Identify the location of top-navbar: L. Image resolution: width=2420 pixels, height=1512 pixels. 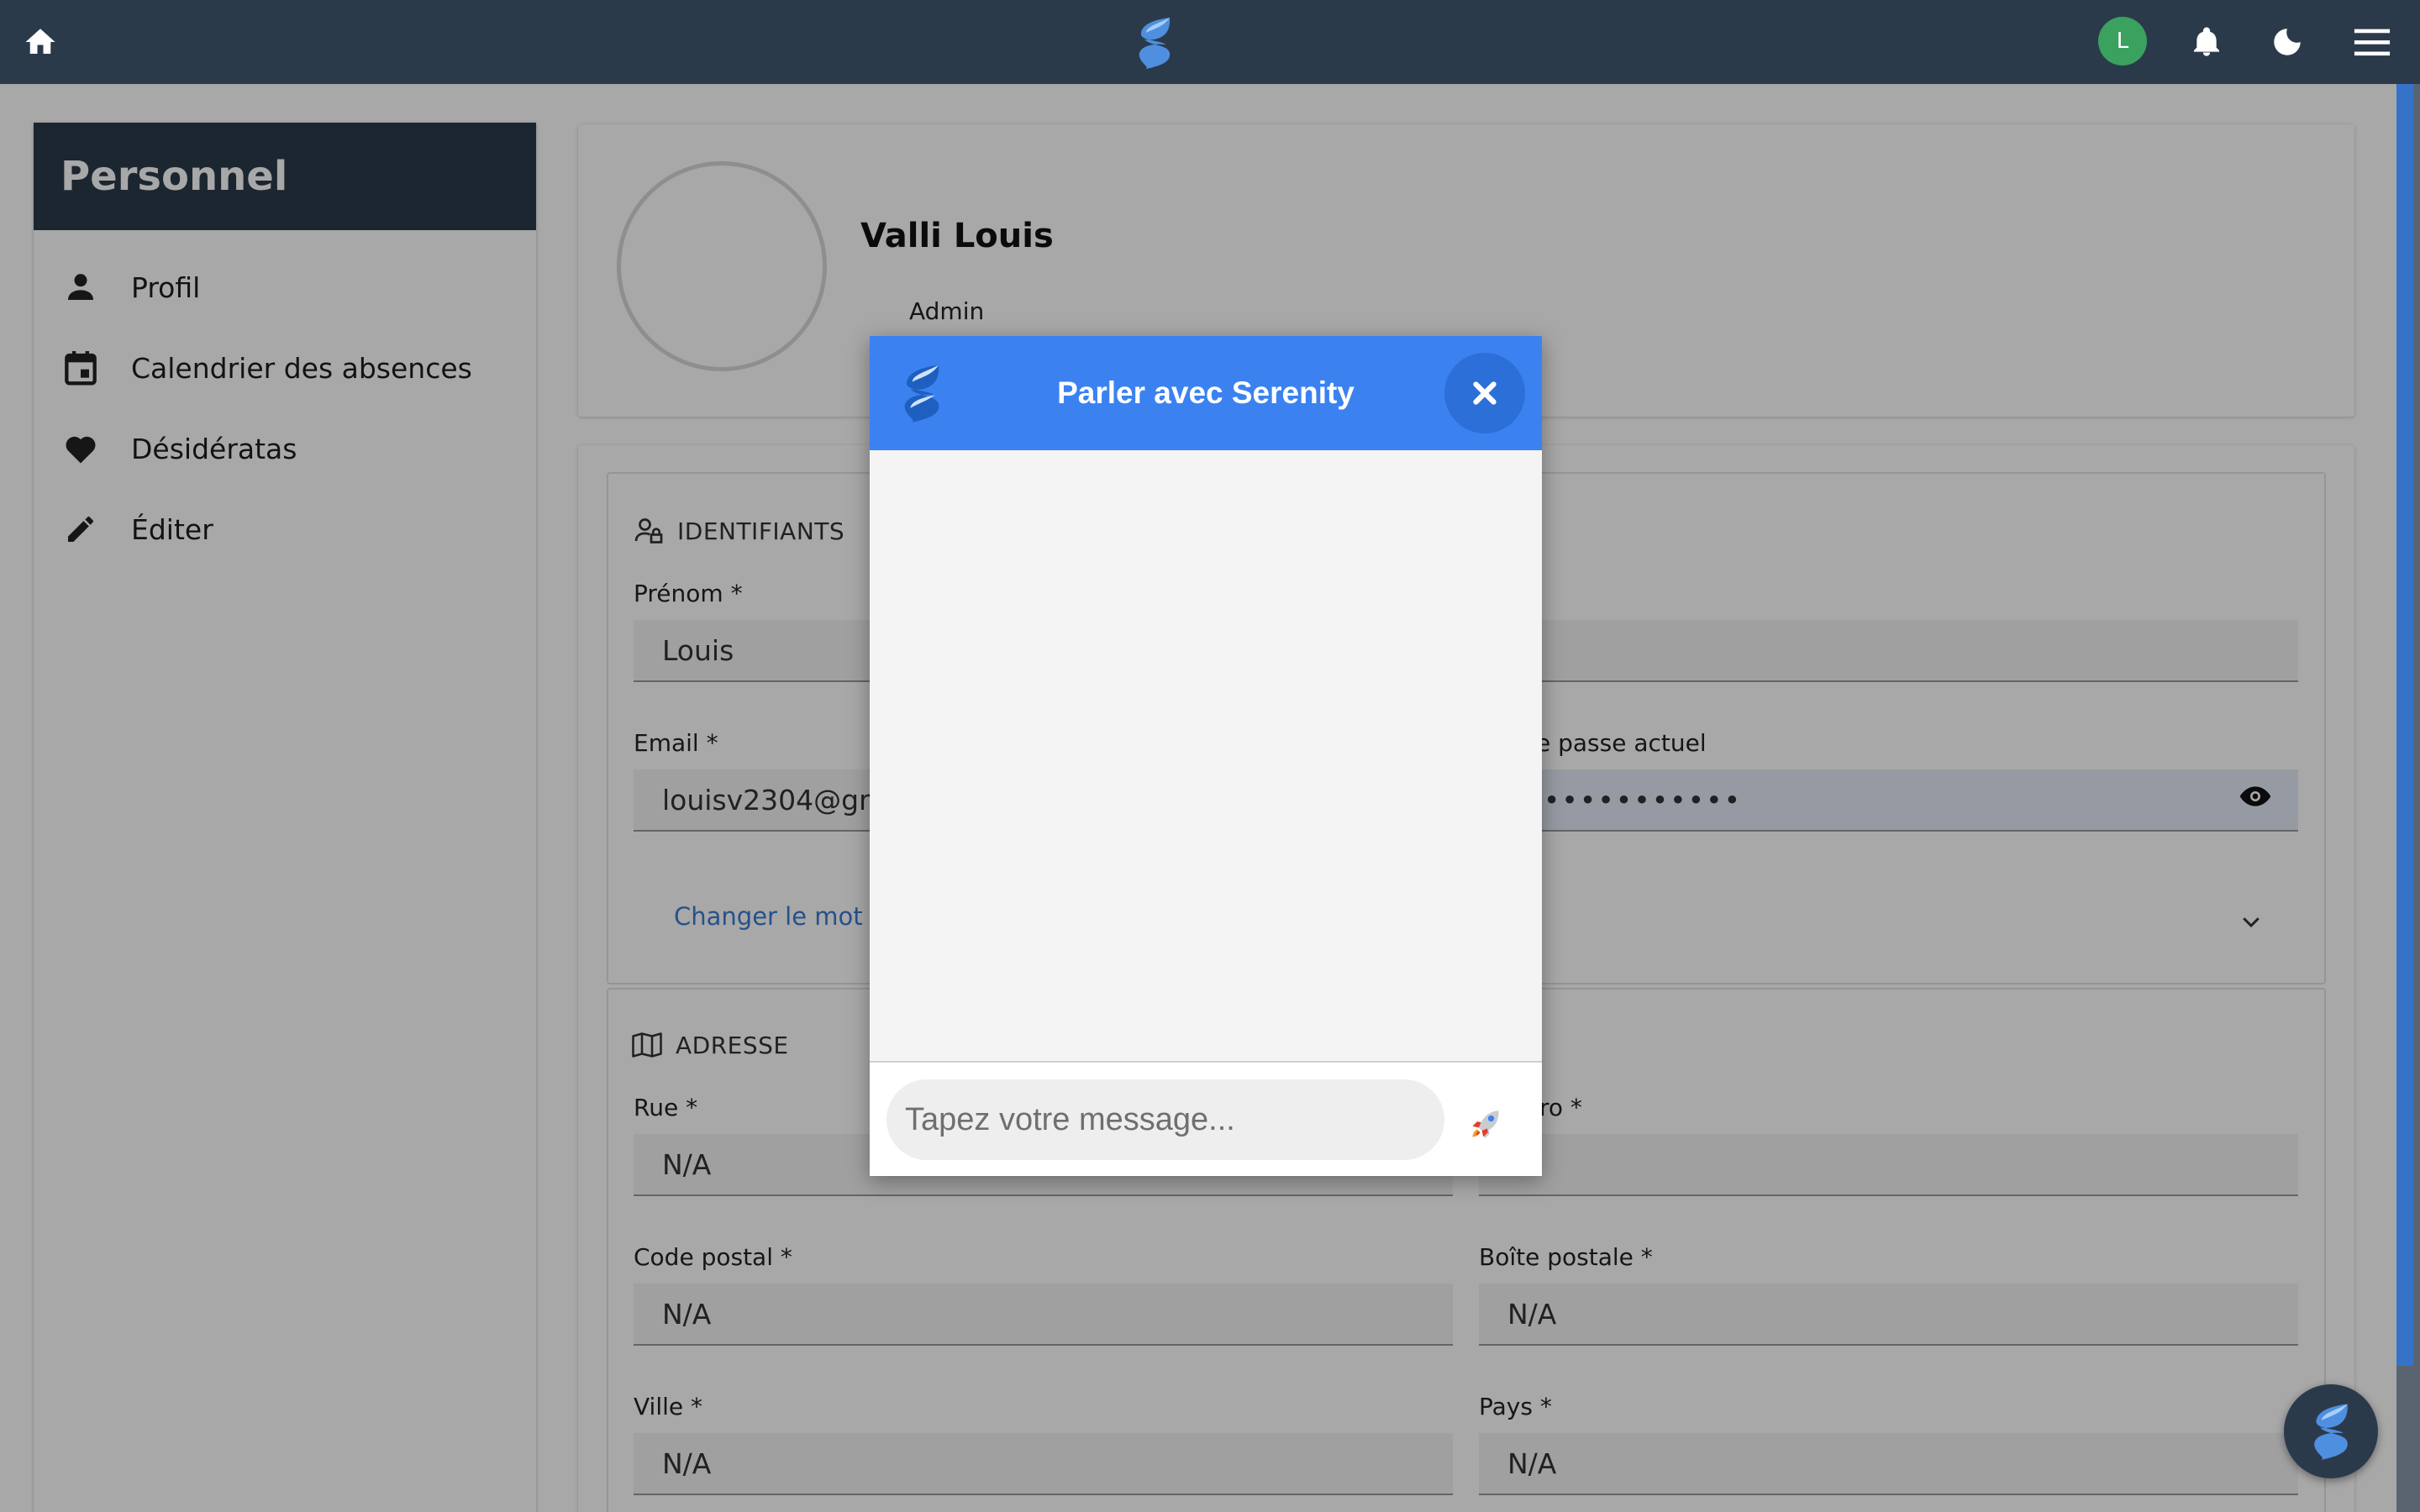
(1210, 42).